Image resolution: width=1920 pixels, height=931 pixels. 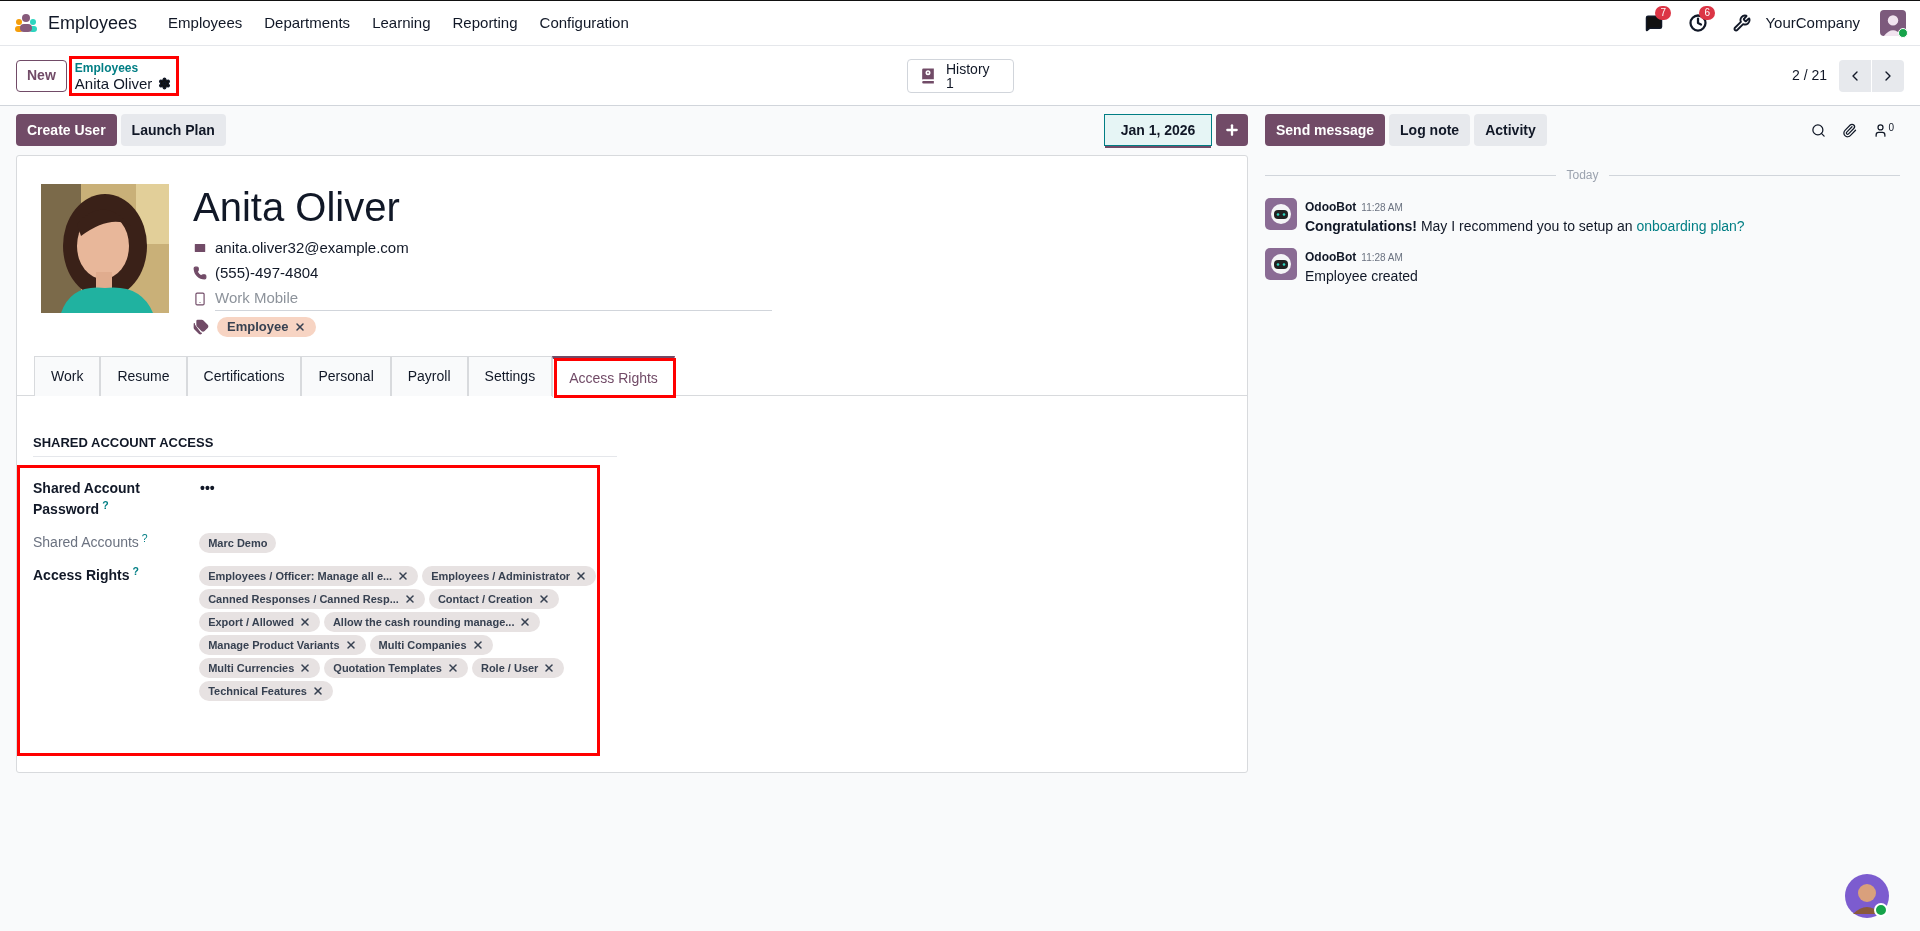 I want to click on menu-item: Reporting, so click(x=485, y=23).